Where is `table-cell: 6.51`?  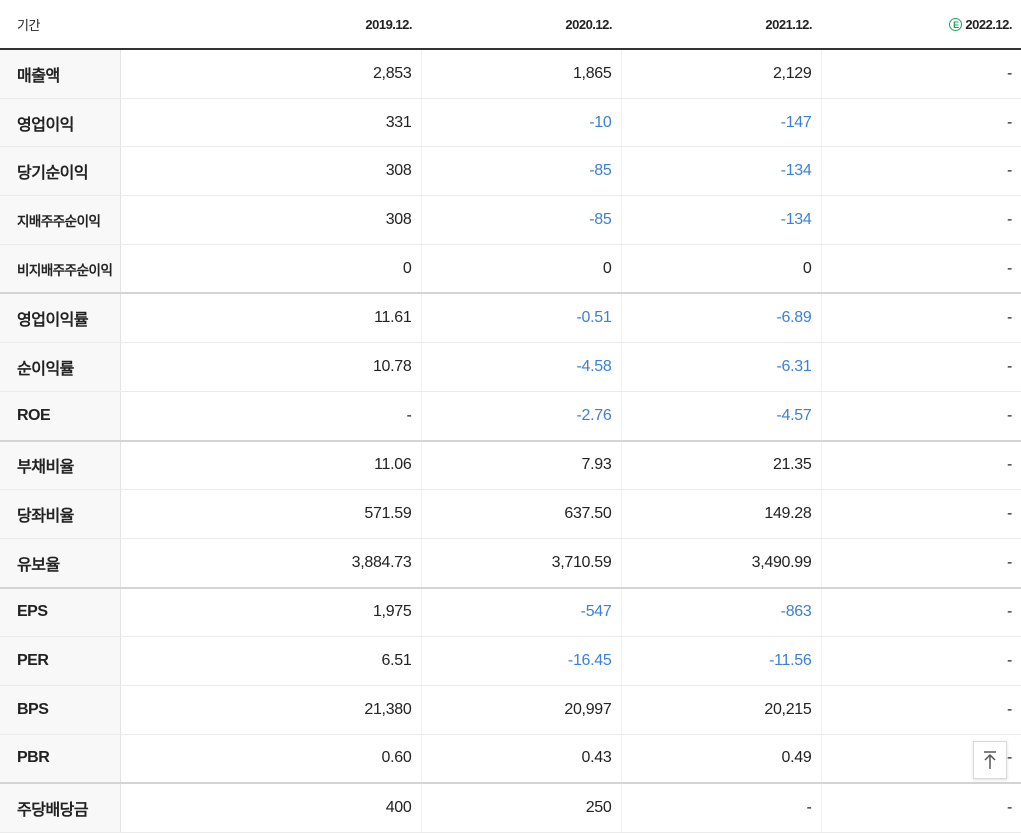
table-cell: 6.51 is located at coordinates (270, 661).